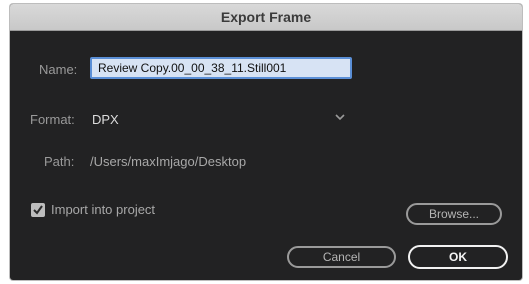  I want to click on dialog-title: Export Frame, so click(266, 17).